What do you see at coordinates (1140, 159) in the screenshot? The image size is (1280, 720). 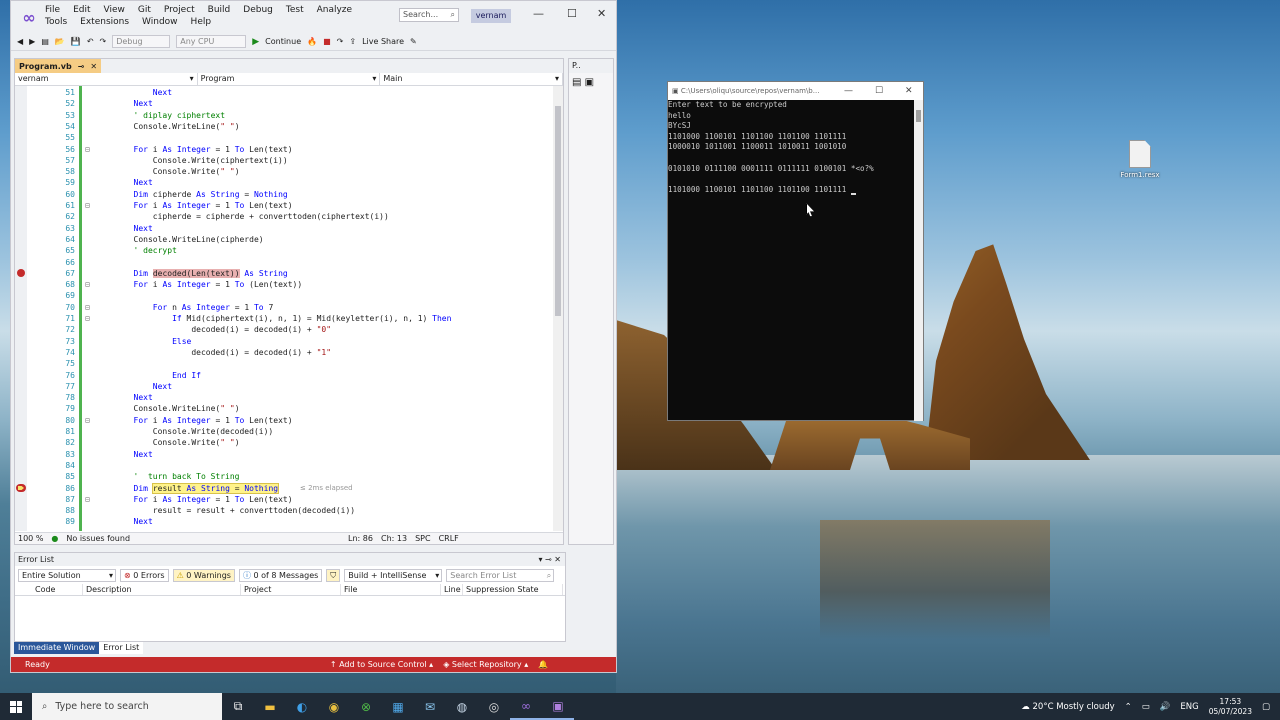 I see `desktop-file-icon: Form1.resx` at bounding box center [1140, 159].